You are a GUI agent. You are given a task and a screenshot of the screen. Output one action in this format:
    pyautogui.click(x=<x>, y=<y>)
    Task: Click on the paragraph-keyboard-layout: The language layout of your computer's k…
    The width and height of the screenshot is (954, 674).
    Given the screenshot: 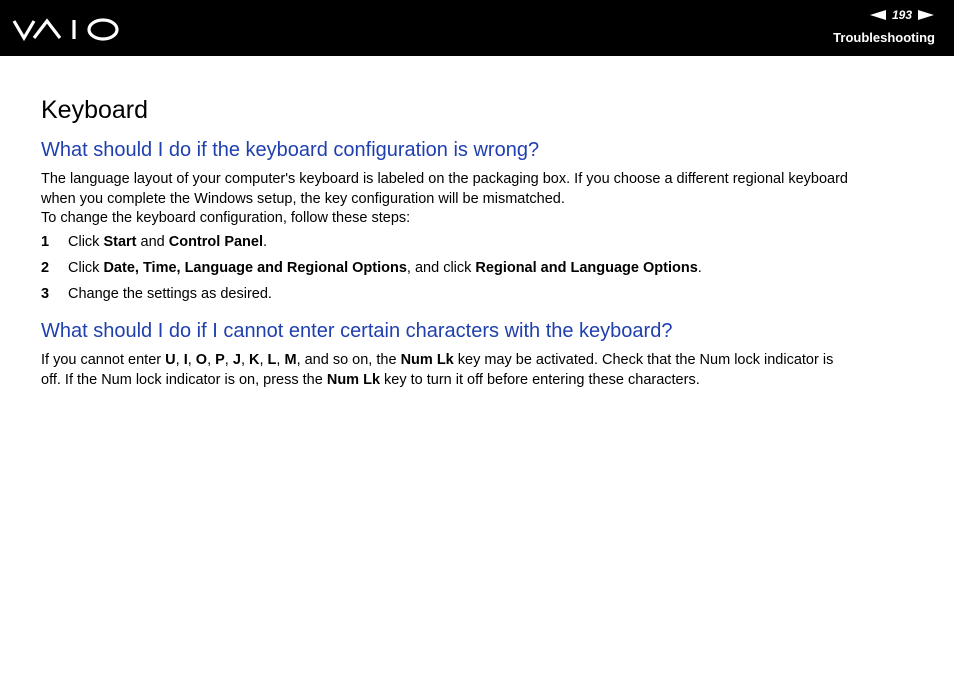 What is the action you would take?
    pyautogui.click(x=481, y=199)
    